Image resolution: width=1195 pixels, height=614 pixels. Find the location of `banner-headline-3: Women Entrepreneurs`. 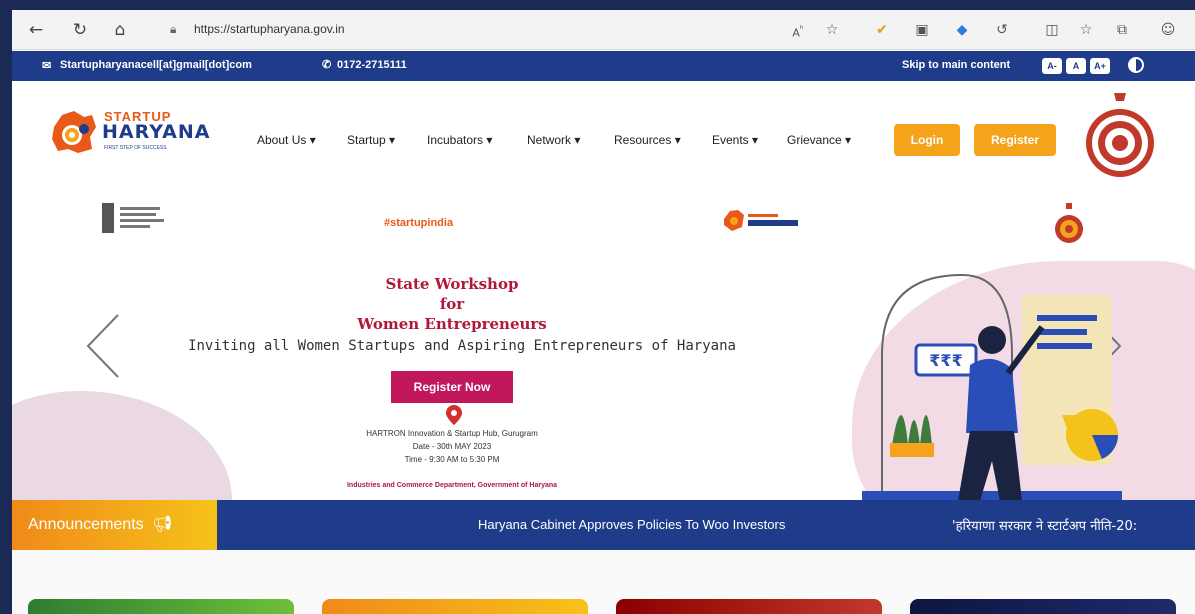

banner-headline-3: Women Entrepreneurs is located at coordinates (452, 324).